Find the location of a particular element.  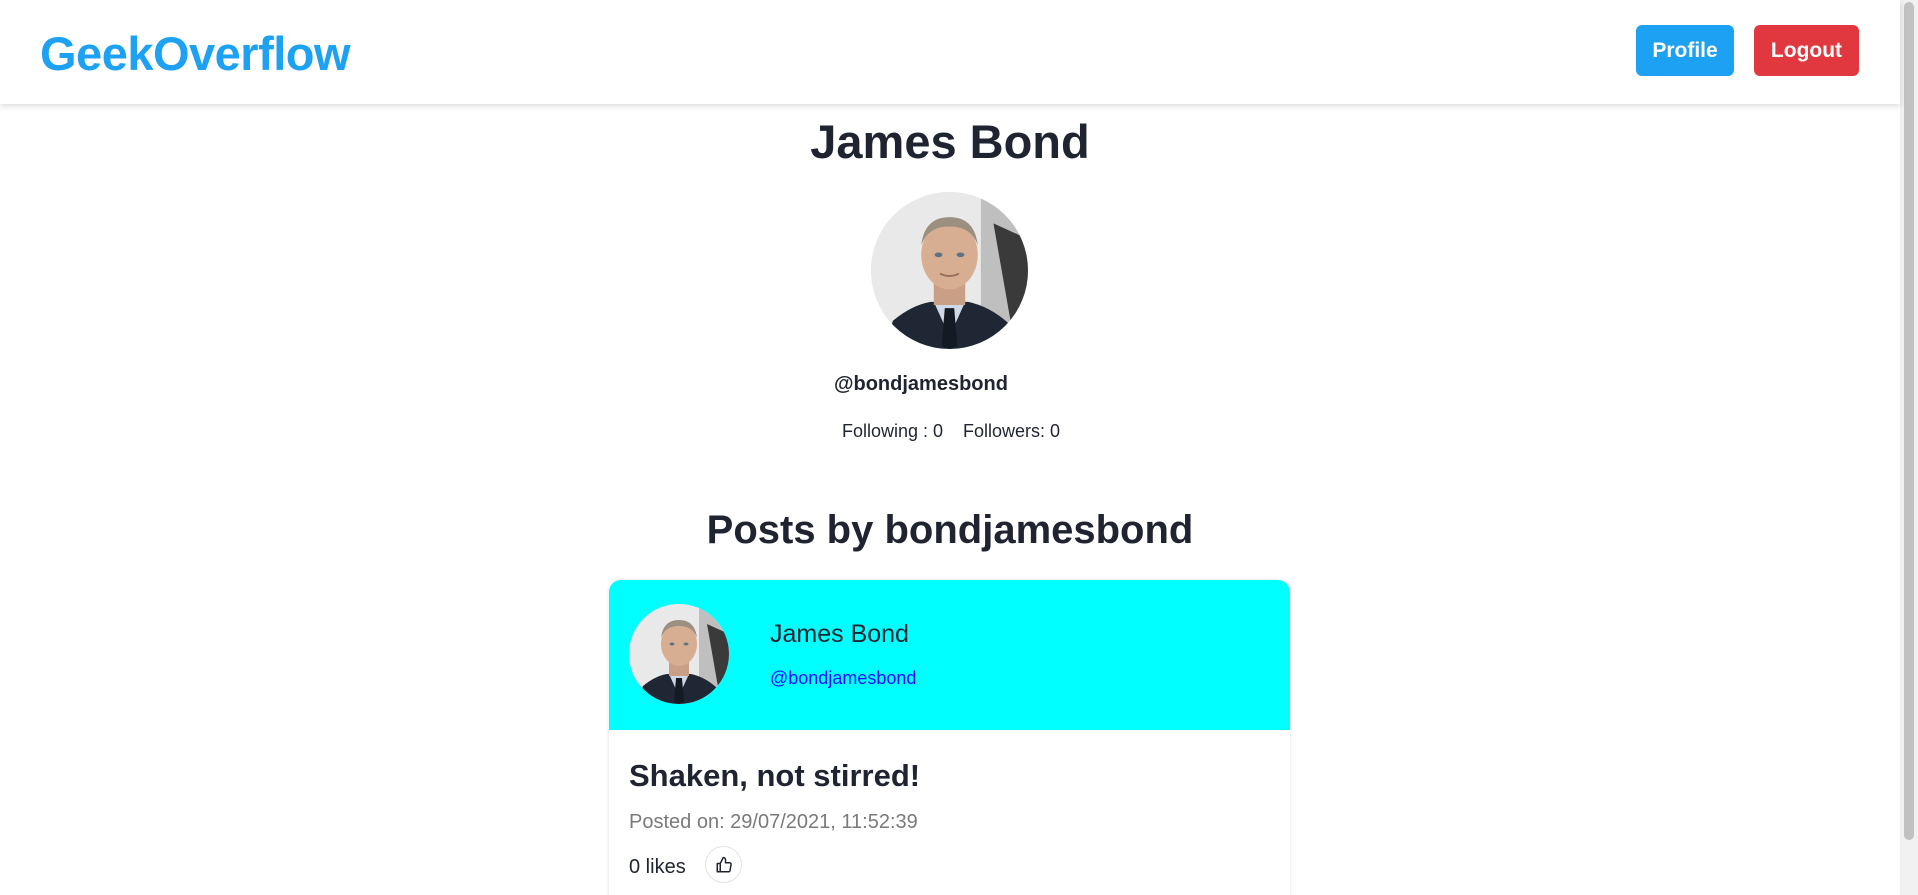

brand-logo: GeekOverflow is located at coordinates (195, 53).